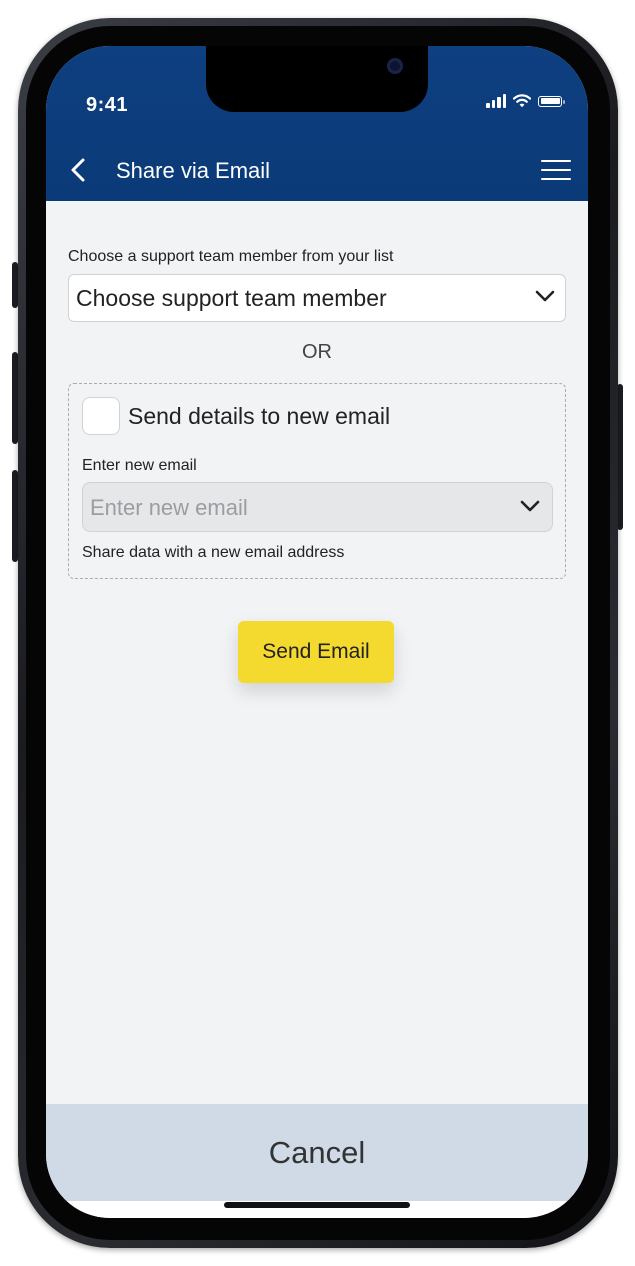  Describe the element at coordinates (317, 352) in the screenshot. I see `or-separator: OR` at that location.